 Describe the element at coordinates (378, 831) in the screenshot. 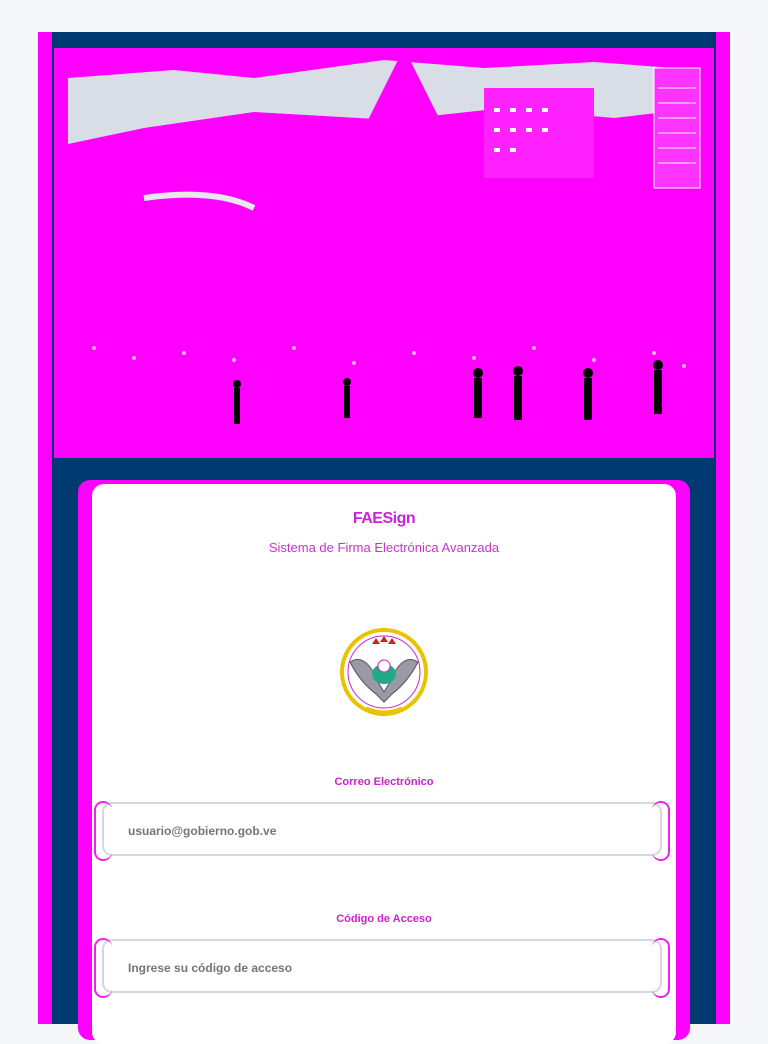

I see `email-input` at that location.